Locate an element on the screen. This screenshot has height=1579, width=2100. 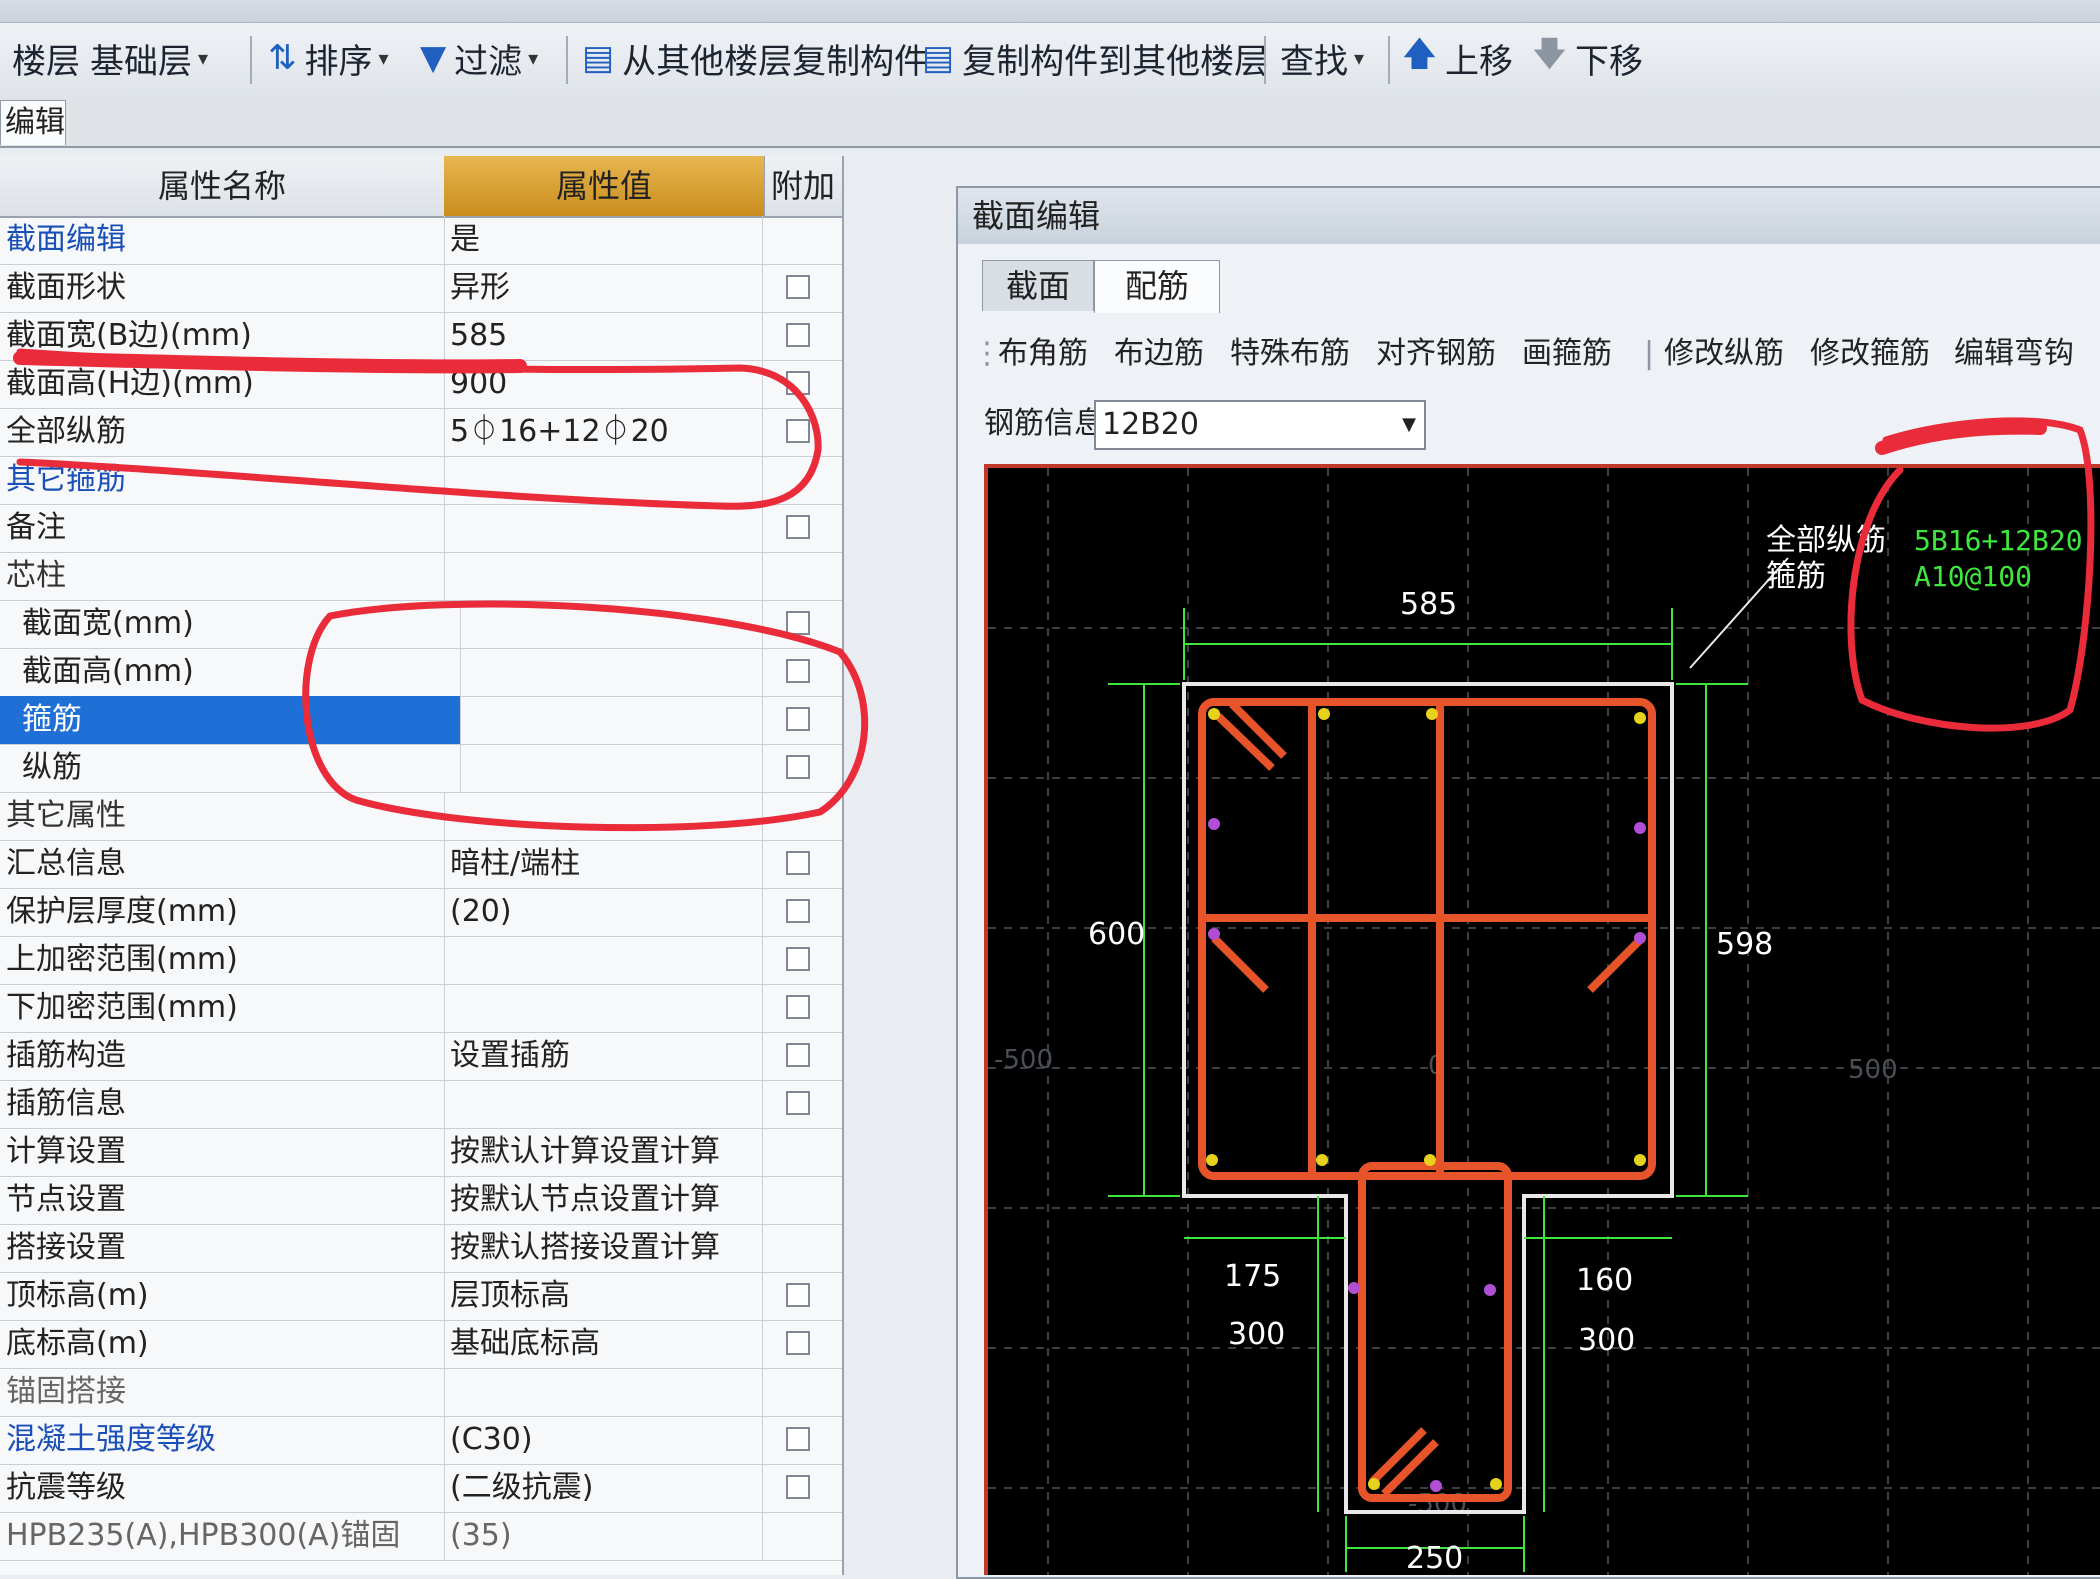
tool-modify-stirrup: 修改箍筋 is located at coordinates (1870, 354).